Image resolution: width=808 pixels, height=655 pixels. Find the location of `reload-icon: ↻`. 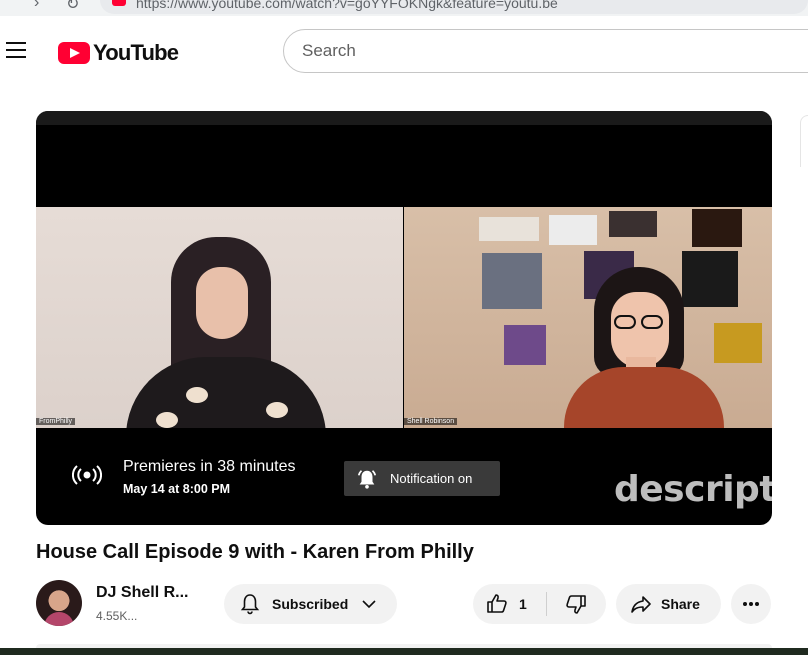

reload-icon: ↻ is located at coordinates (72, 7).